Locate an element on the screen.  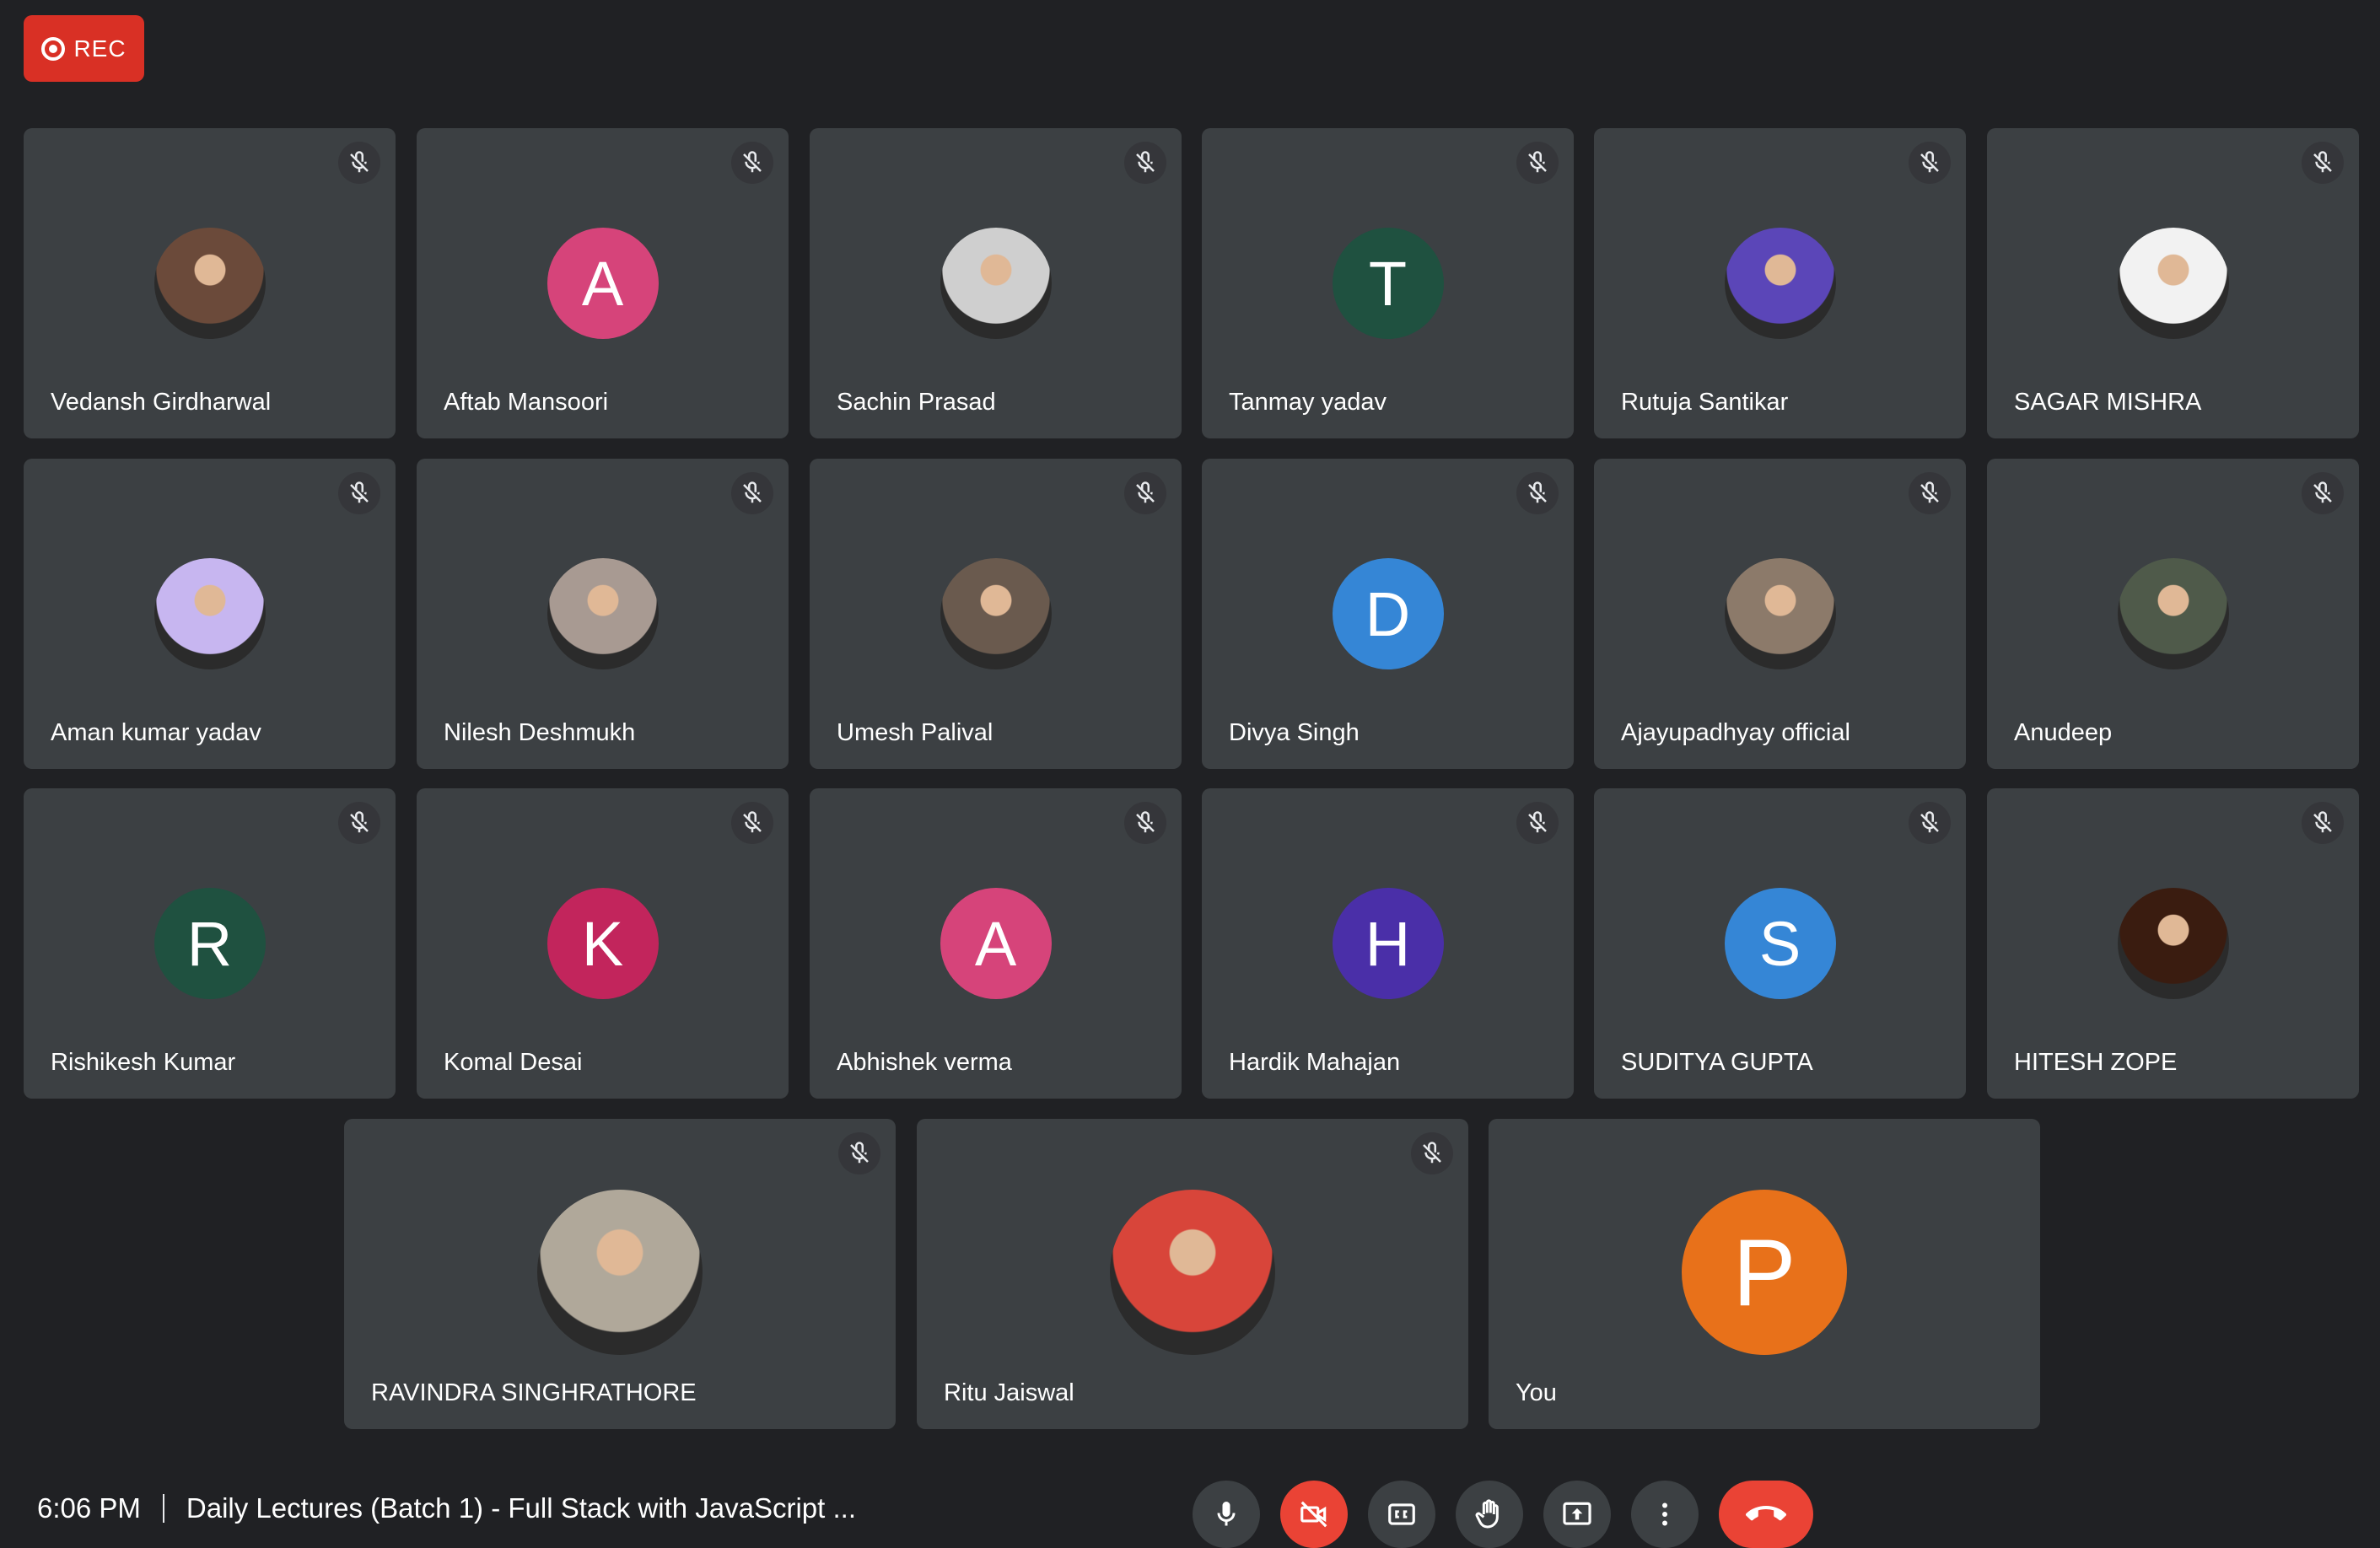
participant-tile: Anudeep is located at coordinates (2173, 614).